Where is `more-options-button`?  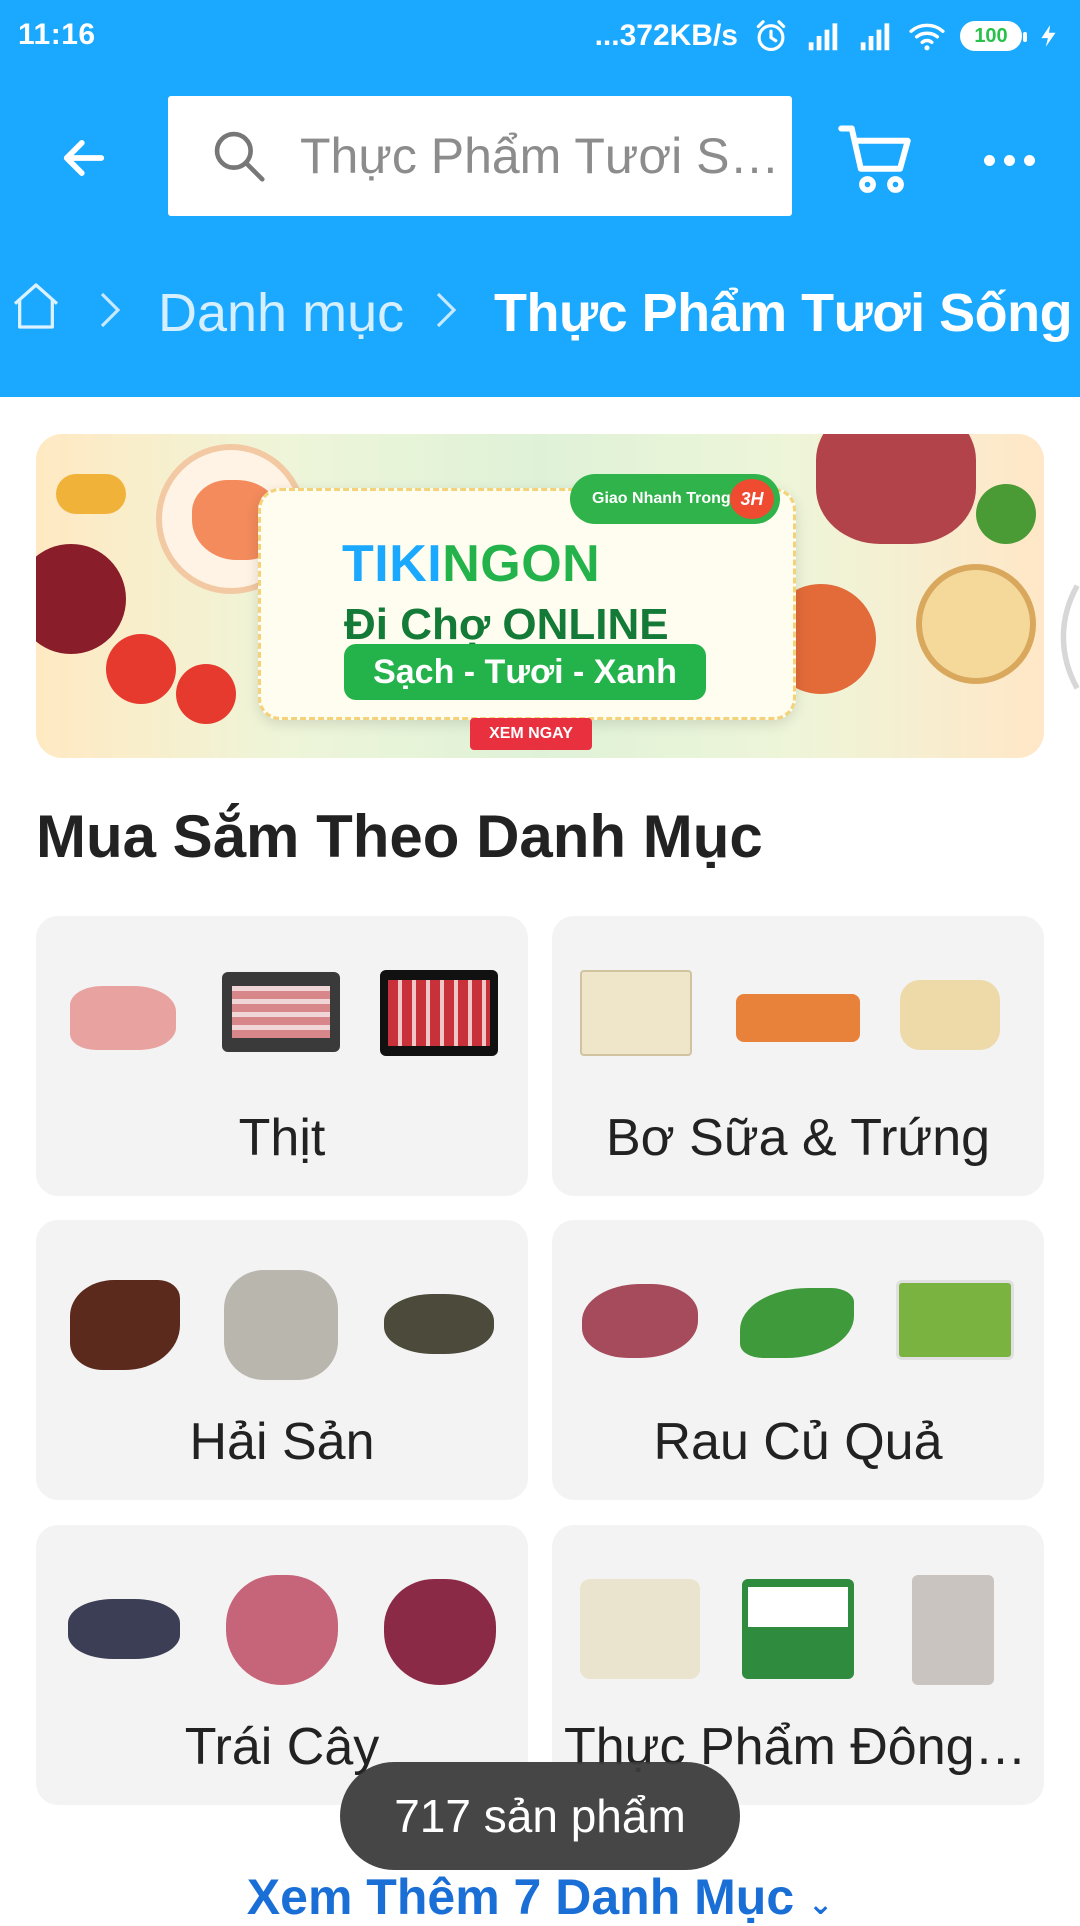 more-options-button is located at coordinates (1009, 160).